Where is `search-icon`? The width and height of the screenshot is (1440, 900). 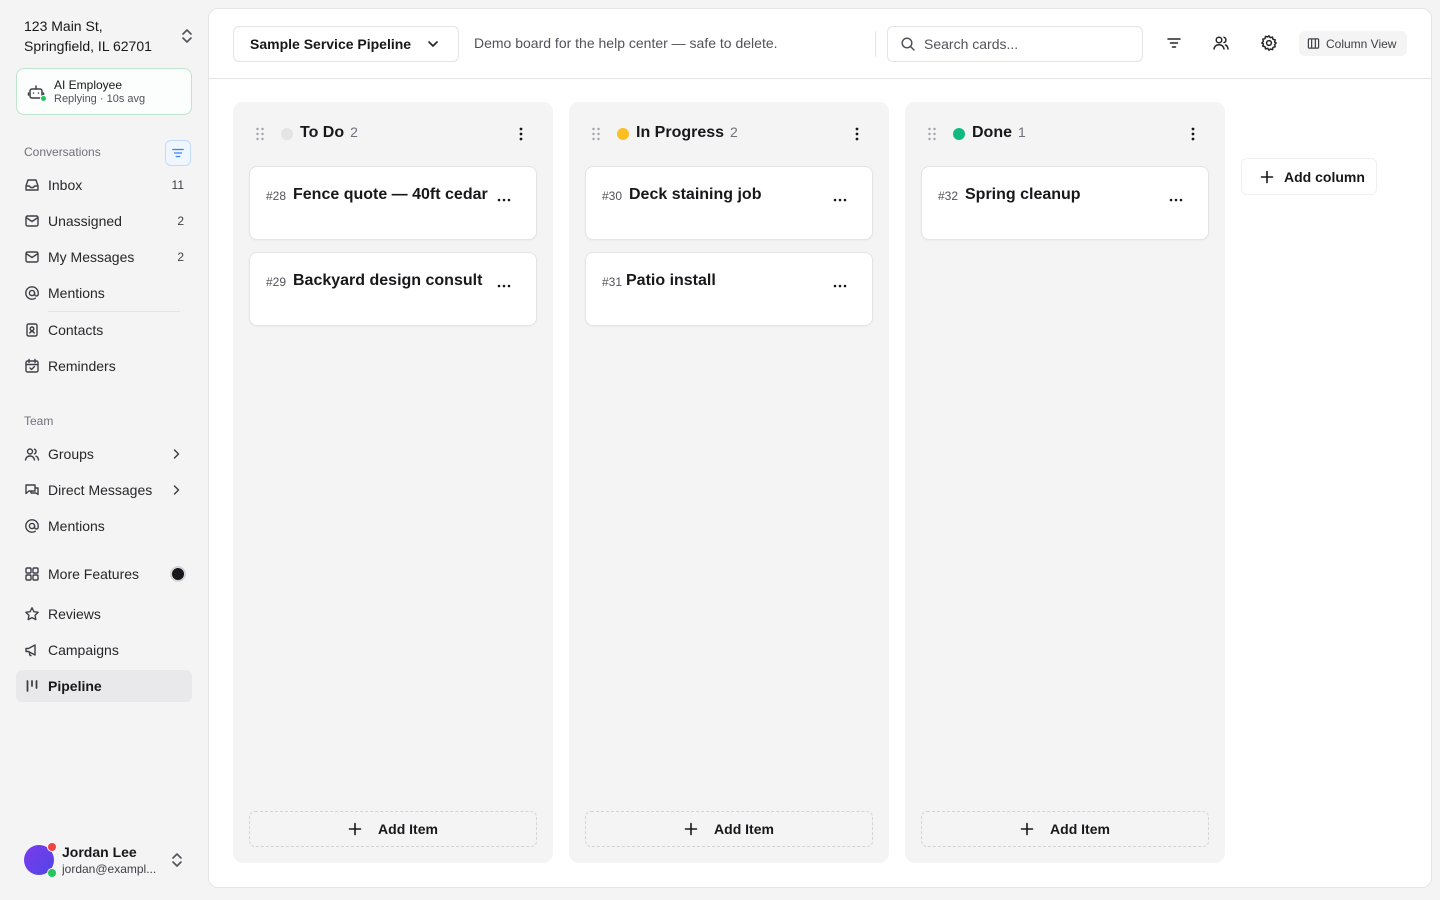 search-icon is located at coordinates (908, 44).